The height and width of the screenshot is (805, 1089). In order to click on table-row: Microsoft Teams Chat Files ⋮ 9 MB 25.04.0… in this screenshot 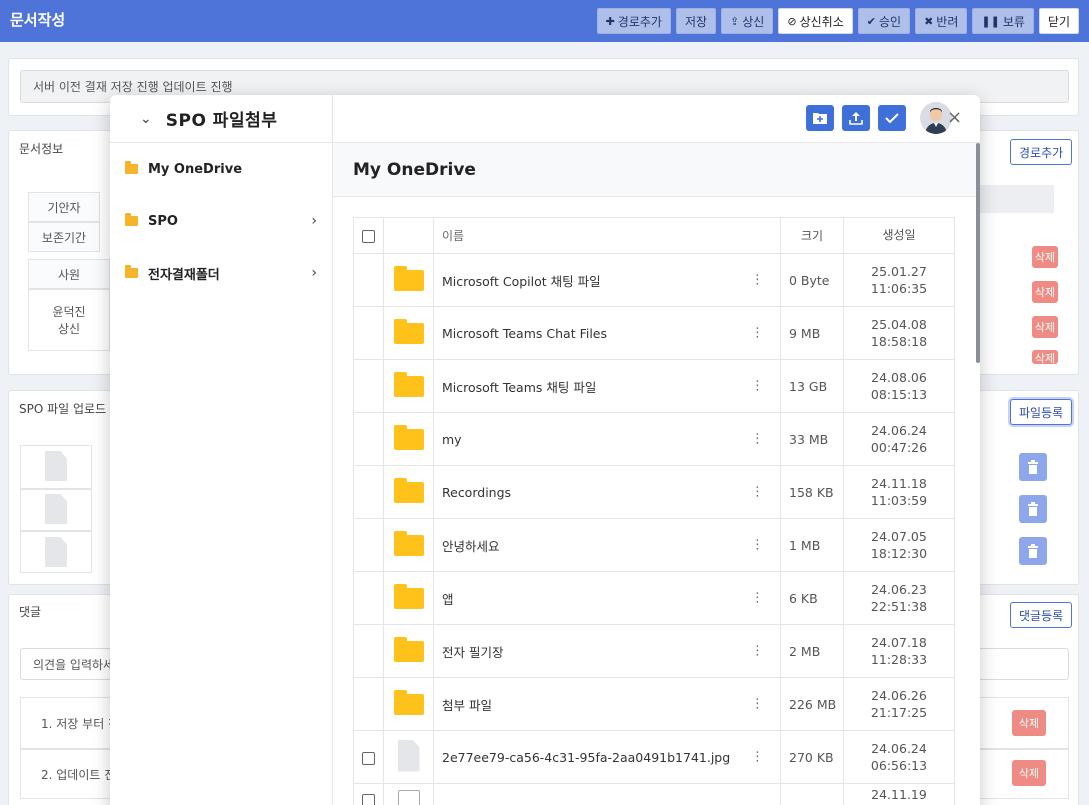, I will do `click(654, 333)`.